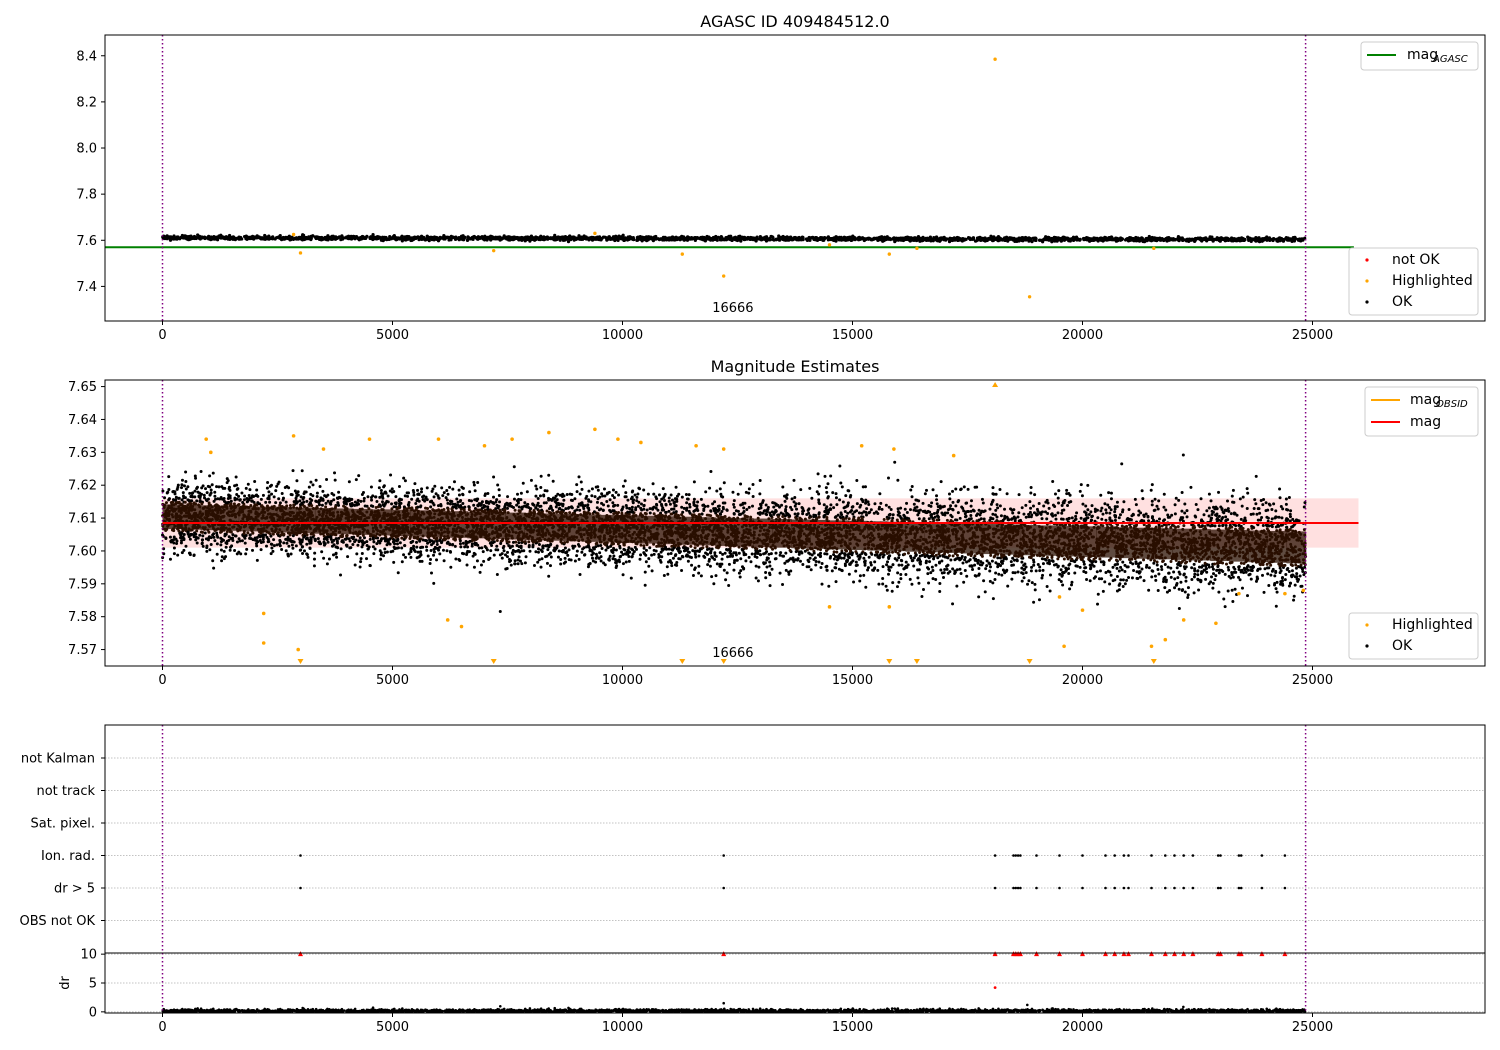  I want to click on panel-agasc-annotation: 16666, so click(732, 308).